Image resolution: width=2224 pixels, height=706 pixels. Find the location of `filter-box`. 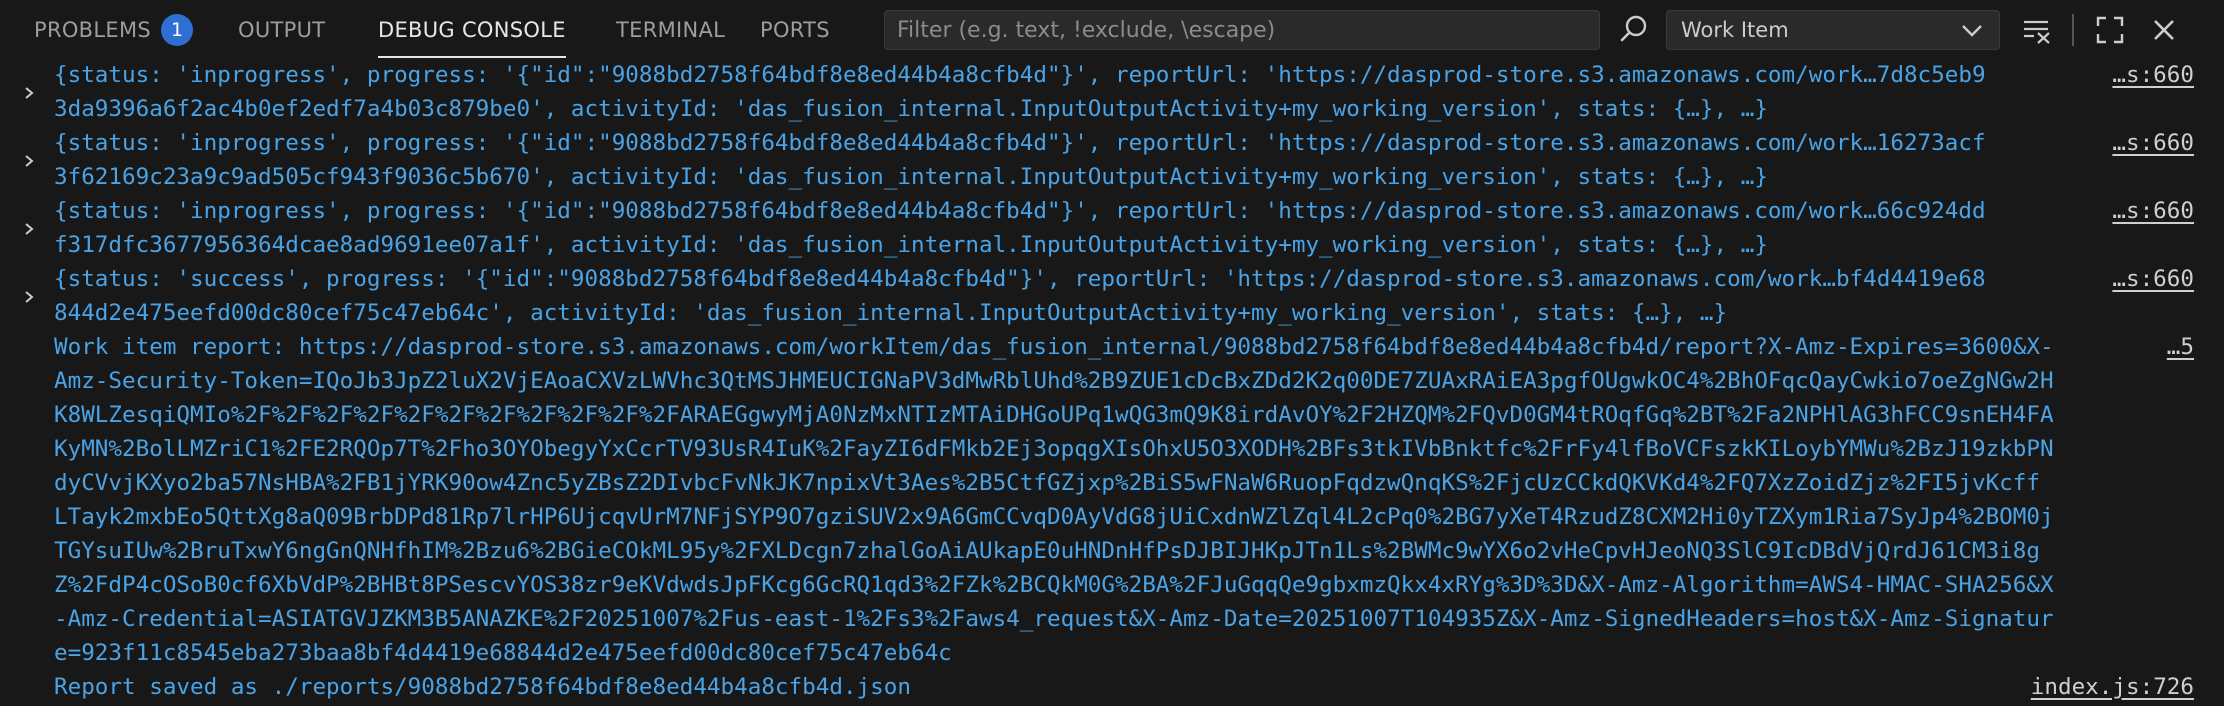

filter-box is located at coordinates (1242, 30).